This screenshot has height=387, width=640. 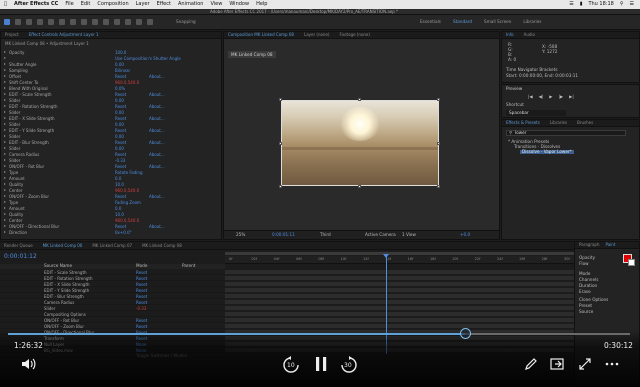 I want to click on camera-tool-icon, so click(x=51, y=22).